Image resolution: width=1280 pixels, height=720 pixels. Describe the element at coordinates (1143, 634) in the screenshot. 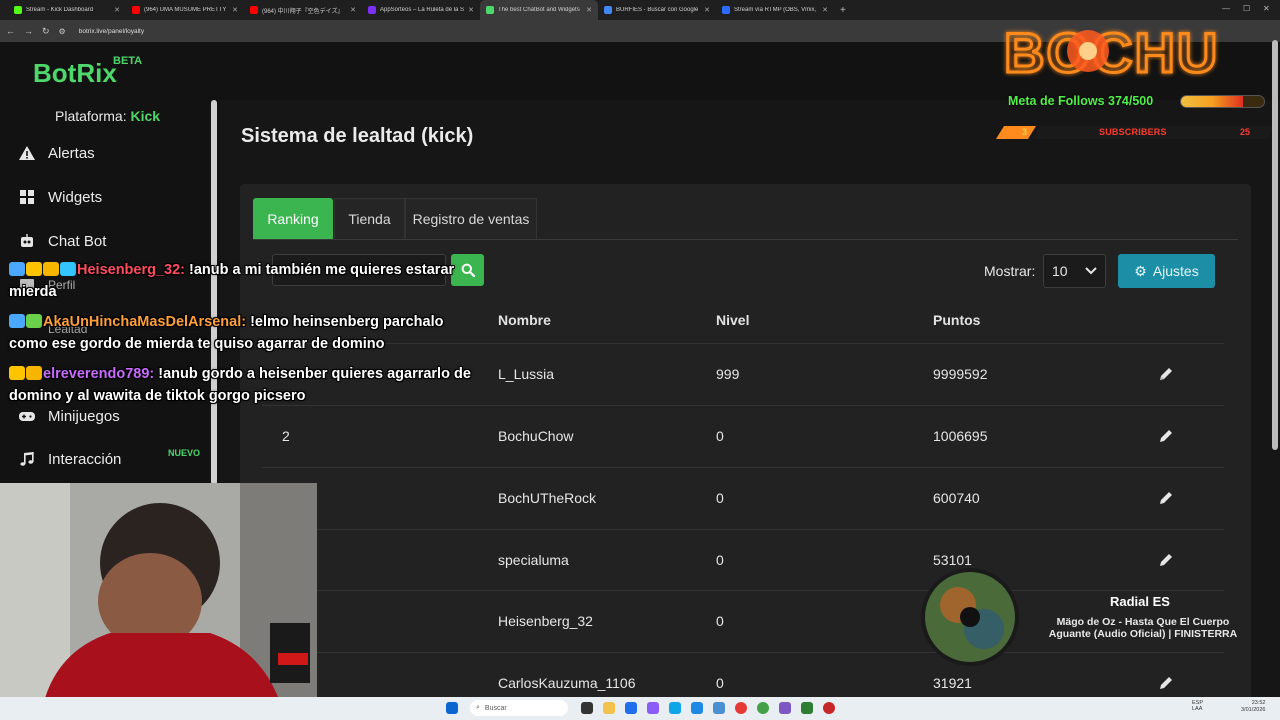

I see `now-playing-line2: Aguante (Audio Oficial) | FINISTERRA` at that location.